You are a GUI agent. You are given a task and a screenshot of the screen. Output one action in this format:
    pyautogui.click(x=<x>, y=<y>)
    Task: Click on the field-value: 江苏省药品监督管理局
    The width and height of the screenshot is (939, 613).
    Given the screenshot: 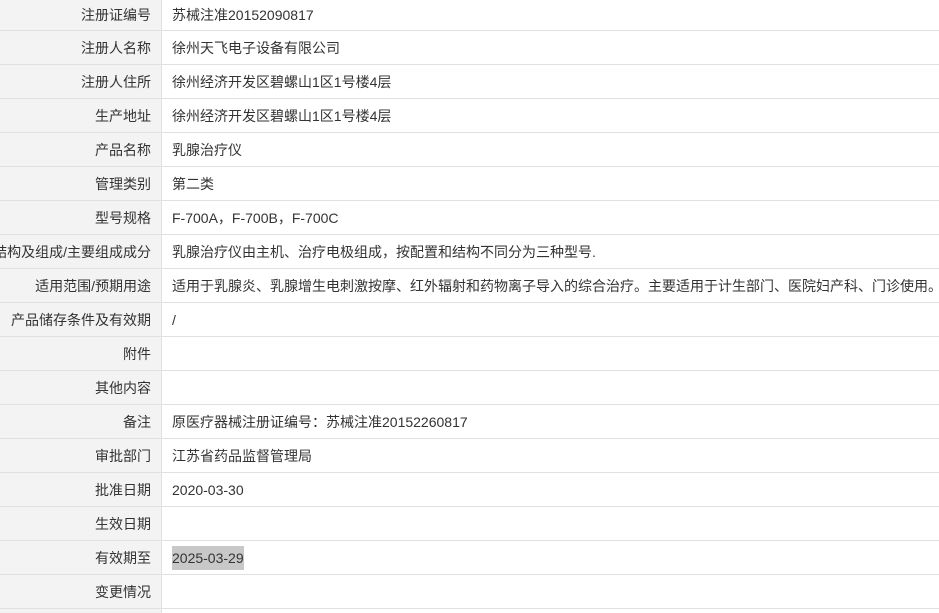 What is the action you would take?
    pyautogui.click(x=242, y=455)
    